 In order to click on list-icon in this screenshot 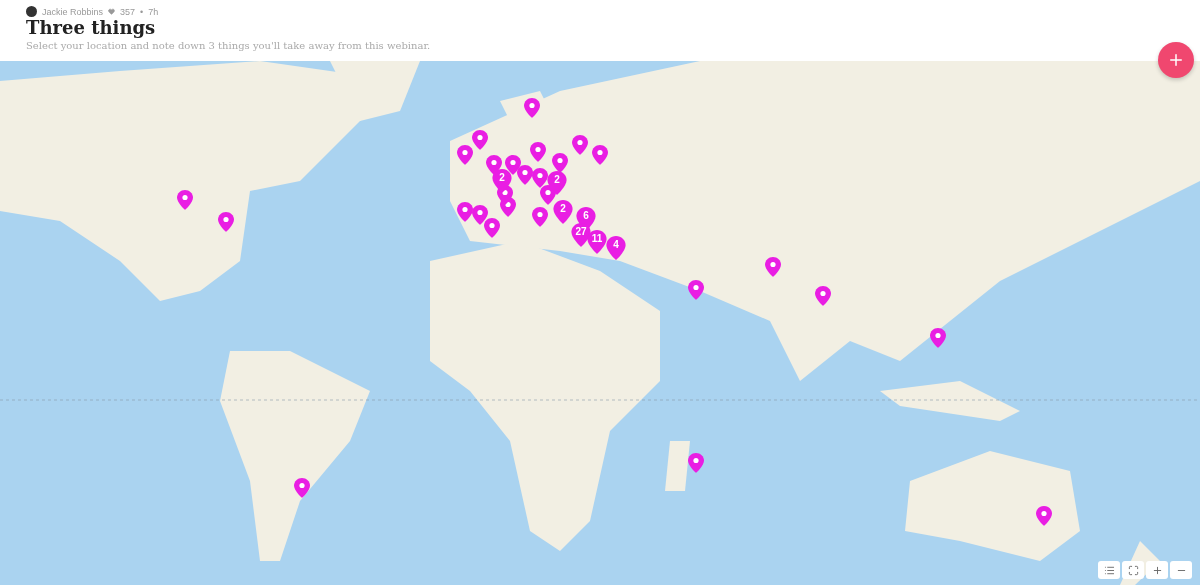, I will do `click(1109, 570)`.